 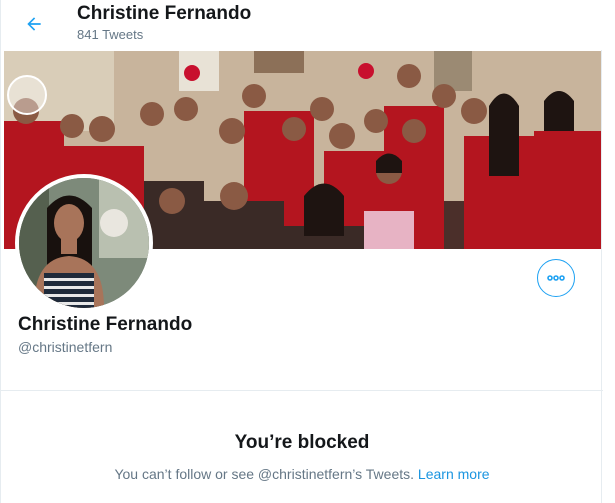 I want to click on more-horizontal-icon, so click(x=556, y=278).